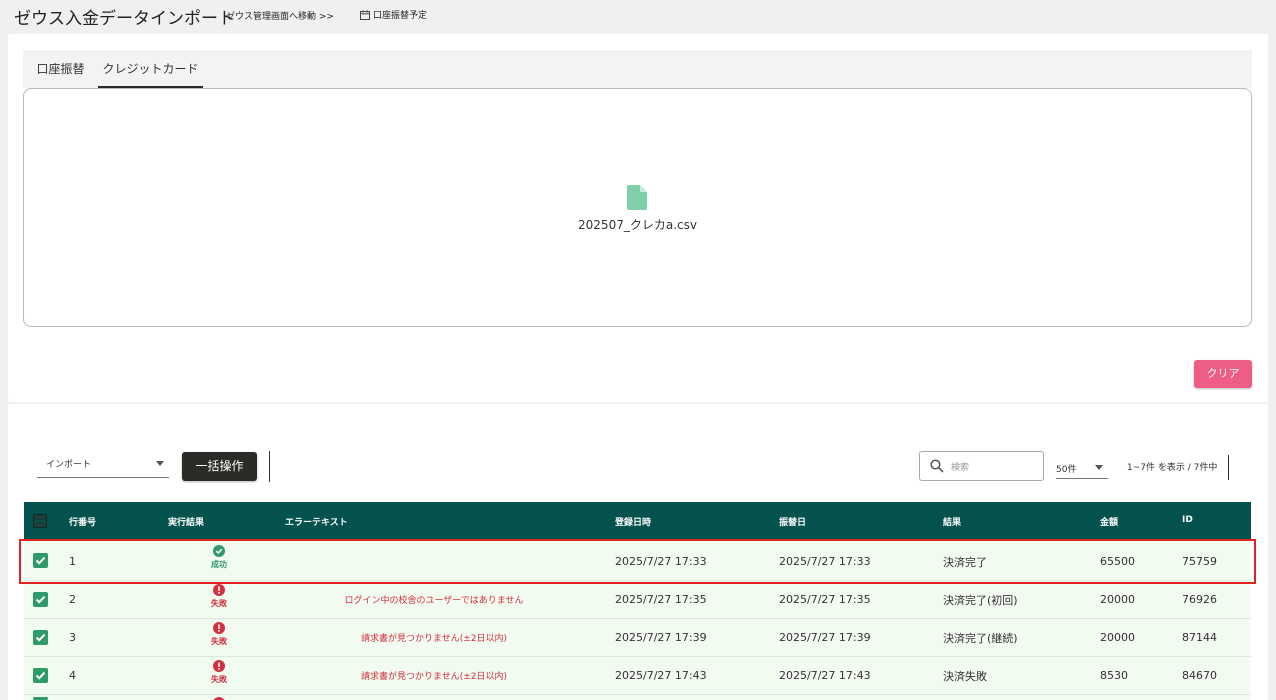 The height and width of the screenshot is (700, 1276). What do you see at coordinates (72, 637) in the screenshot?
I see `cell-line-number: 3` at bounding box center [72, 637].